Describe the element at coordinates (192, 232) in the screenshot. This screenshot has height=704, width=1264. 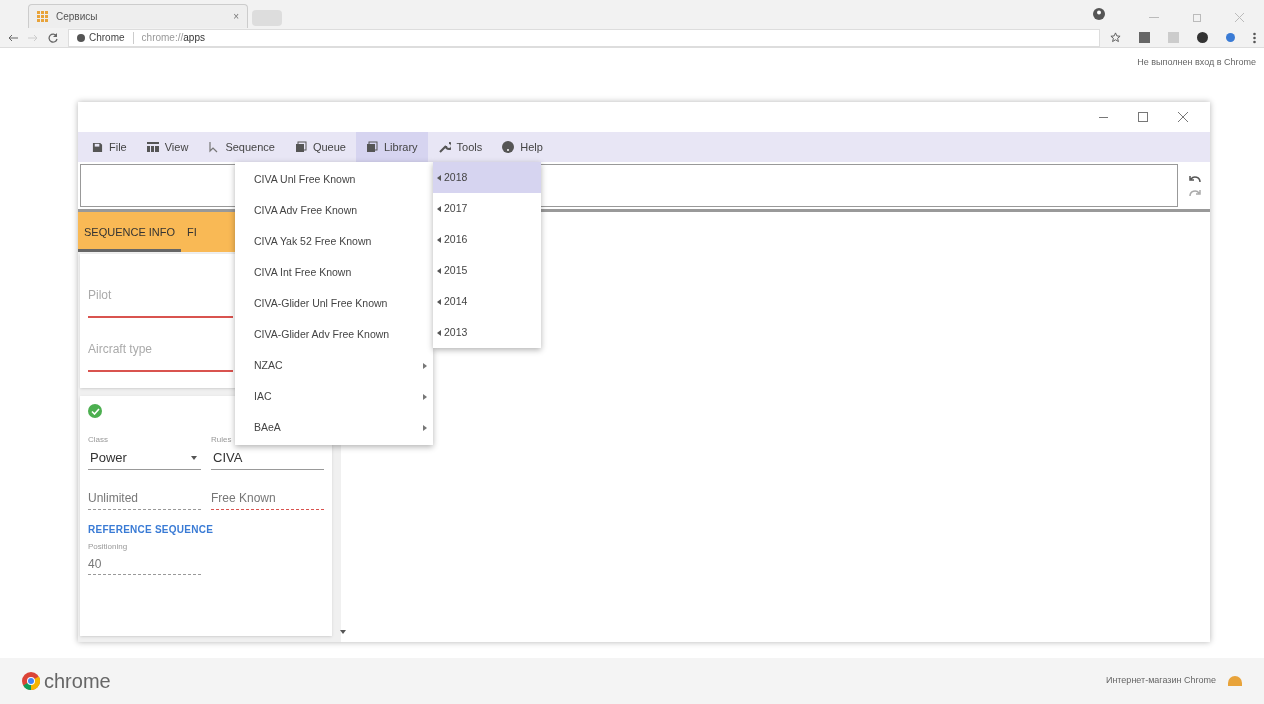
I see `panel-tab: FI` at that location.